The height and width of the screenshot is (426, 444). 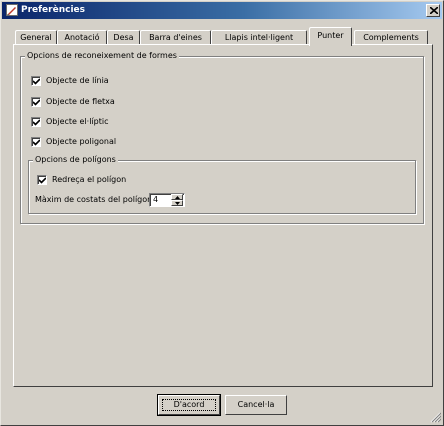 I want to click on tab-save: Desa, so click(x=123, y=37).